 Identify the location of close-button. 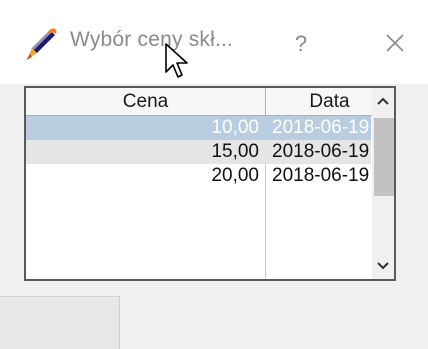
(395, 44).